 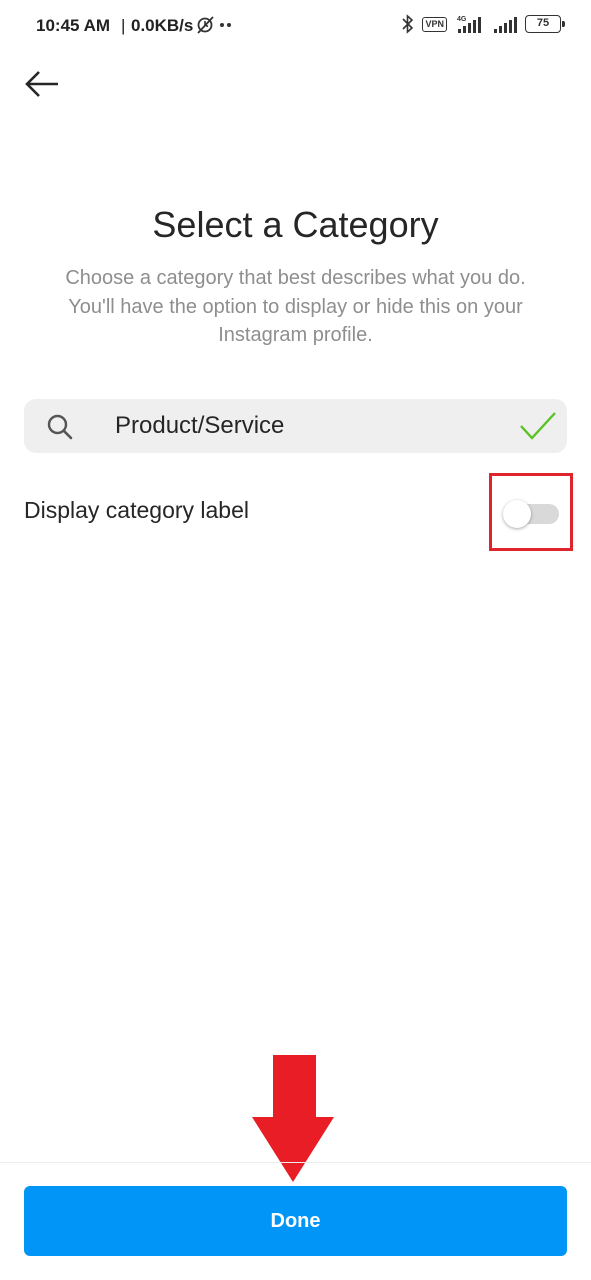 I want to click on page-title: Select a Category, so click(x=295, y=224).